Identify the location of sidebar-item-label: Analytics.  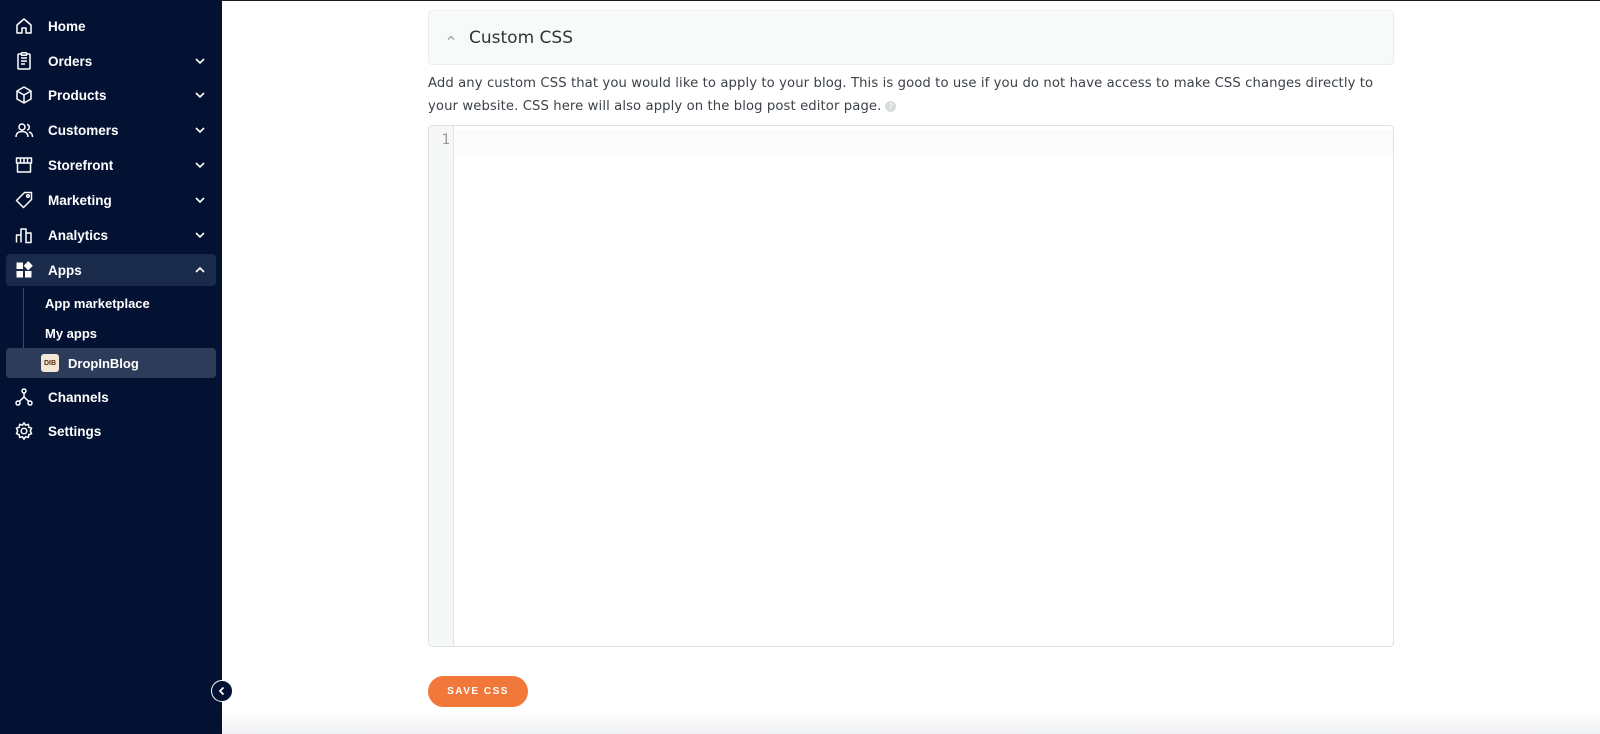
(78, 235).